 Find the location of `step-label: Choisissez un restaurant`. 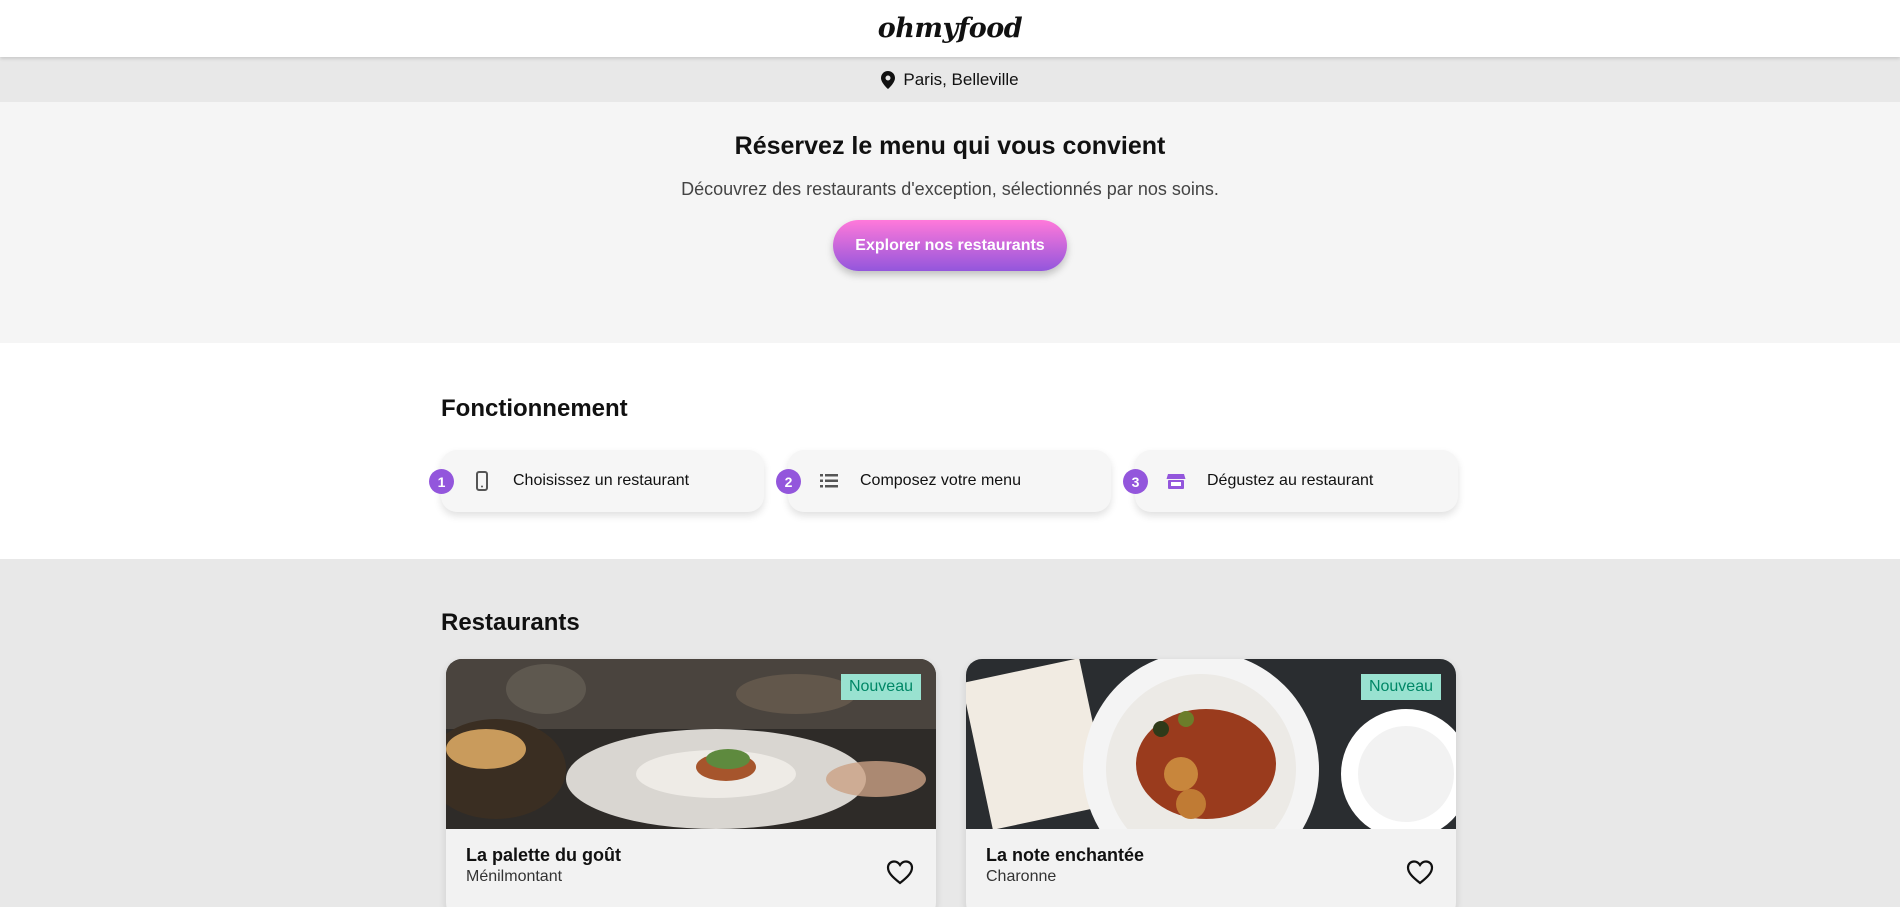

step-label: Choisissez un restaurant is located at coordinates (601, 480).